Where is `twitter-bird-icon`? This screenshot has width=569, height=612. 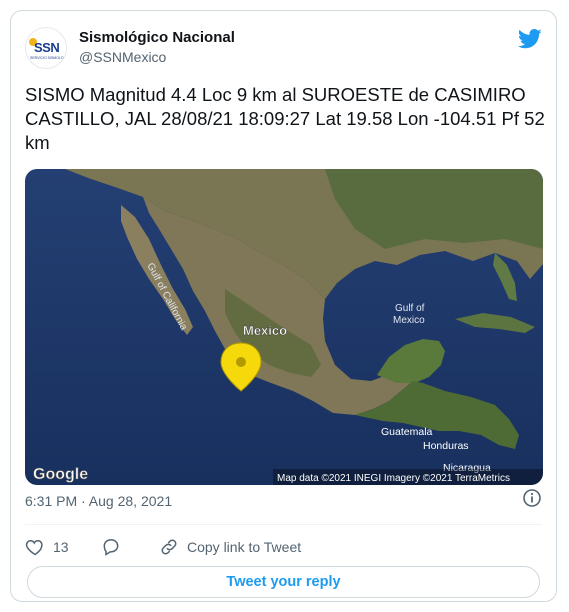
twitter-bird-icon is located at coordinates (530, 39).